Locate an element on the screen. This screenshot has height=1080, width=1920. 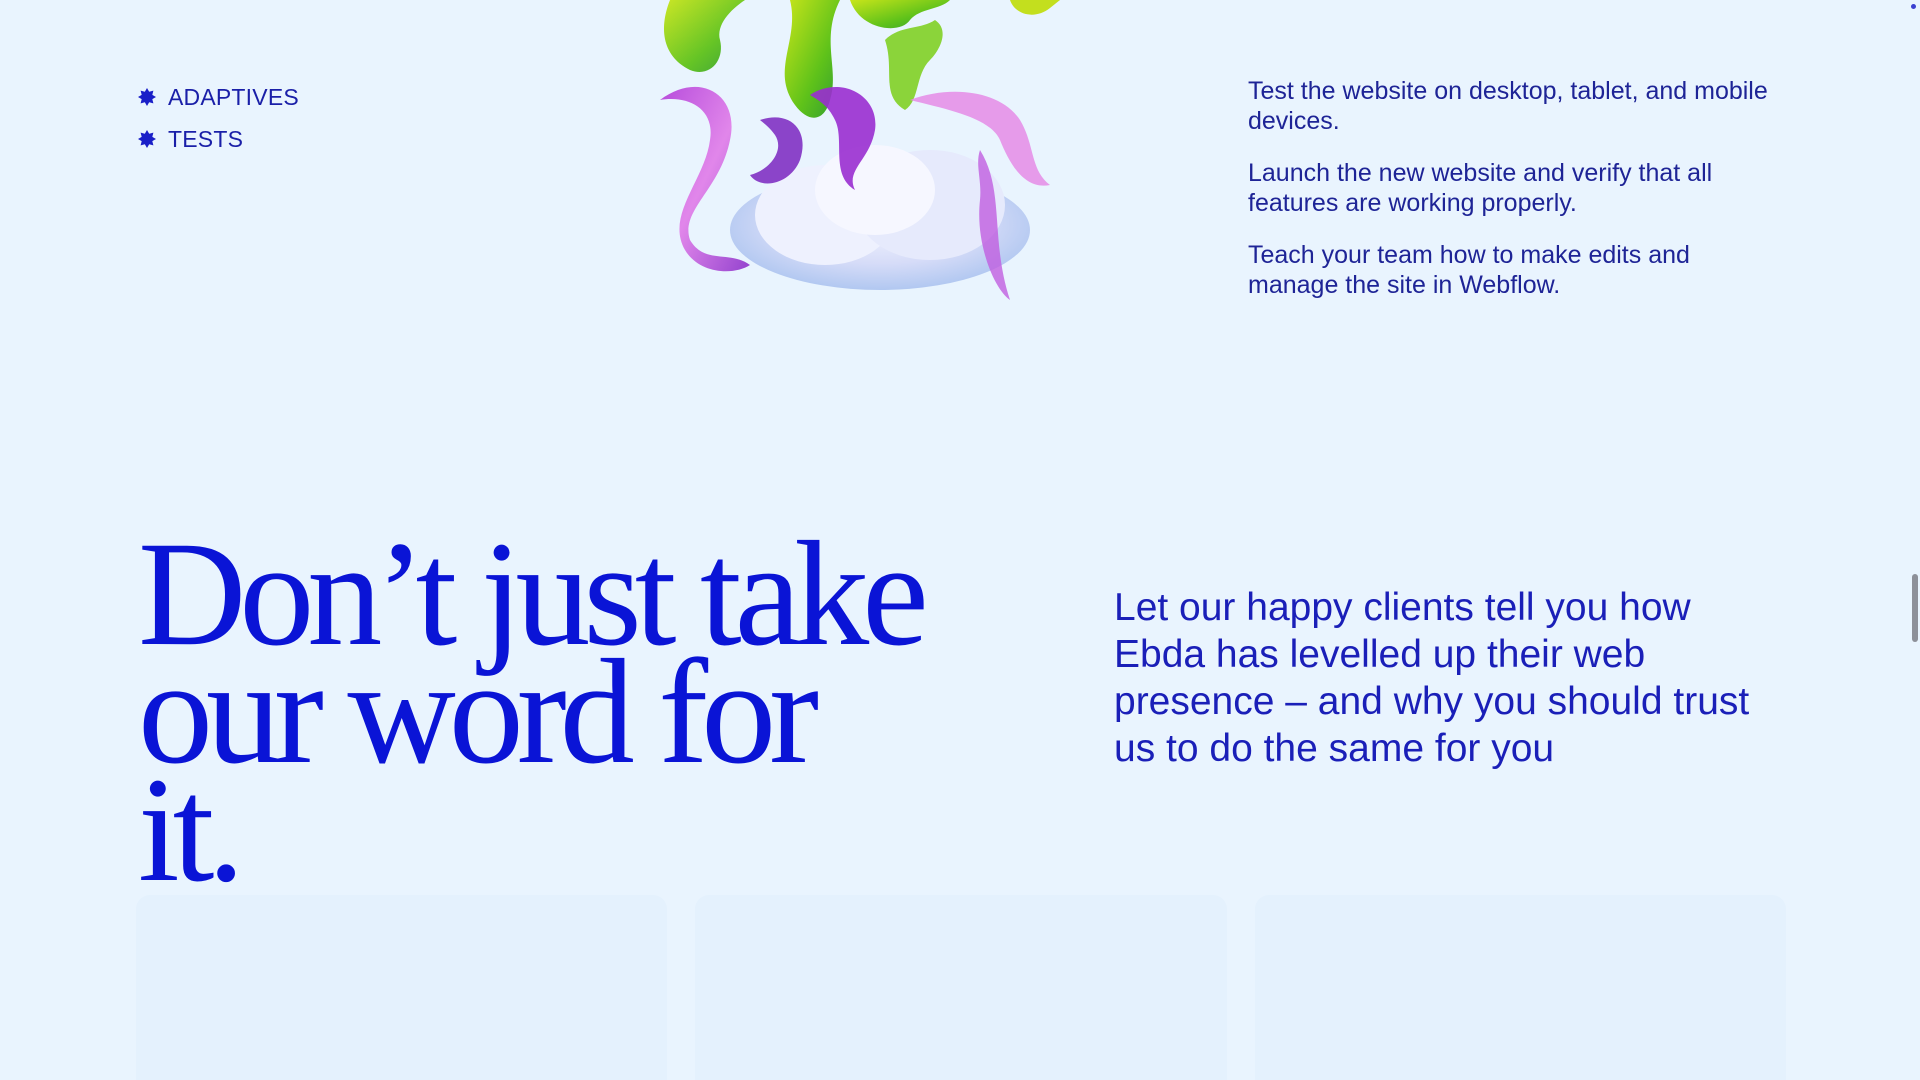
testimonial-cards is located at coordinates (961, 987).